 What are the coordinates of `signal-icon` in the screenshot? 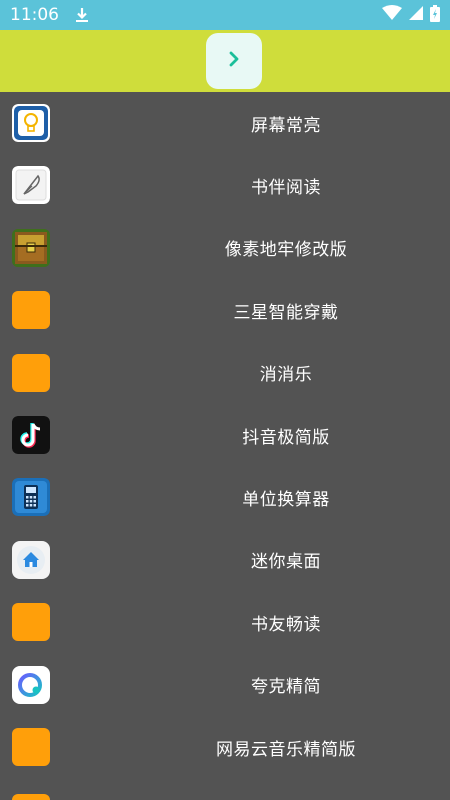 It's located at (416, 15).